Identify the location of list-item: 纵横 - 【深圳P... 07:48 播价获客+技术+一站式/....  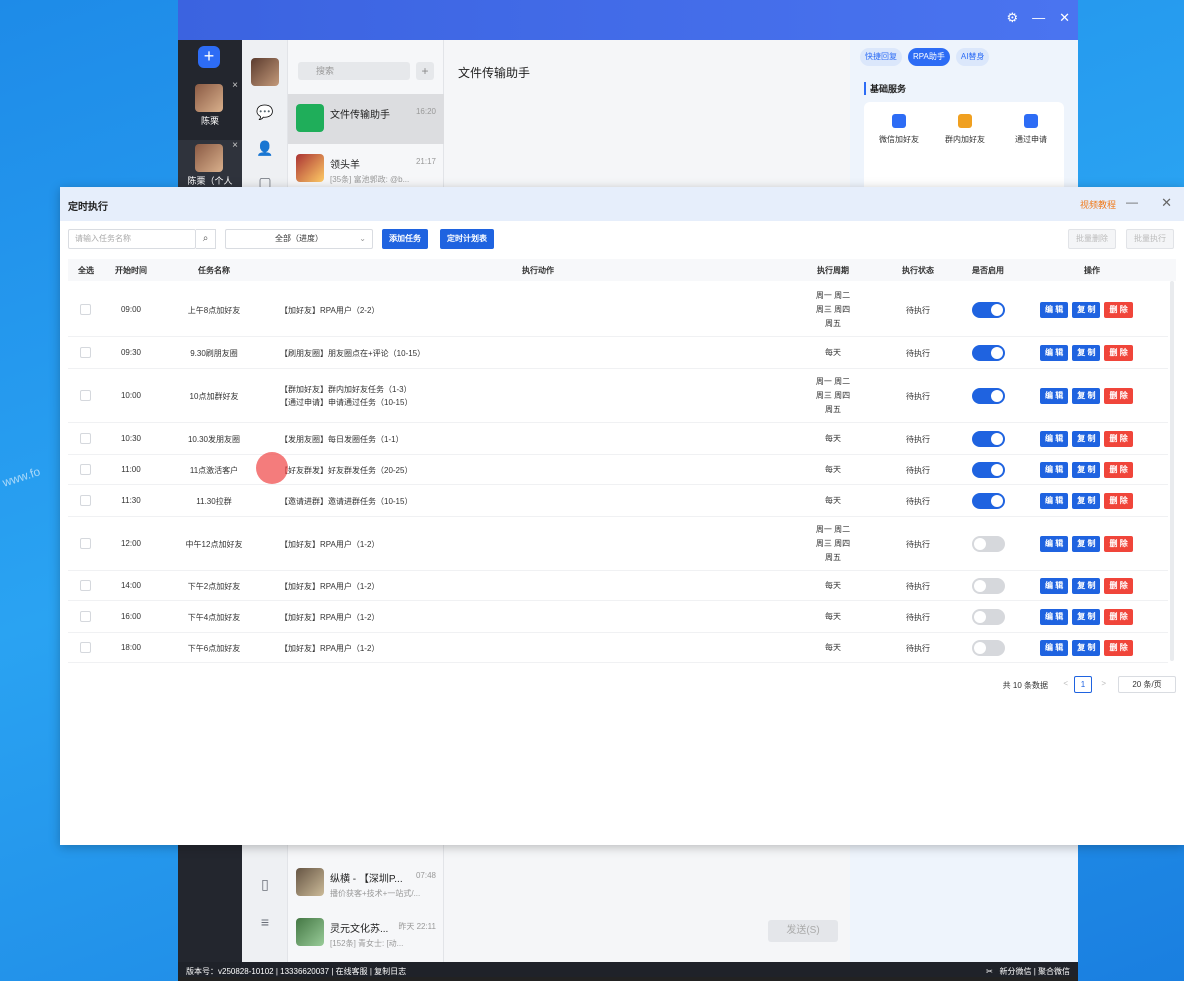
(366, 883).